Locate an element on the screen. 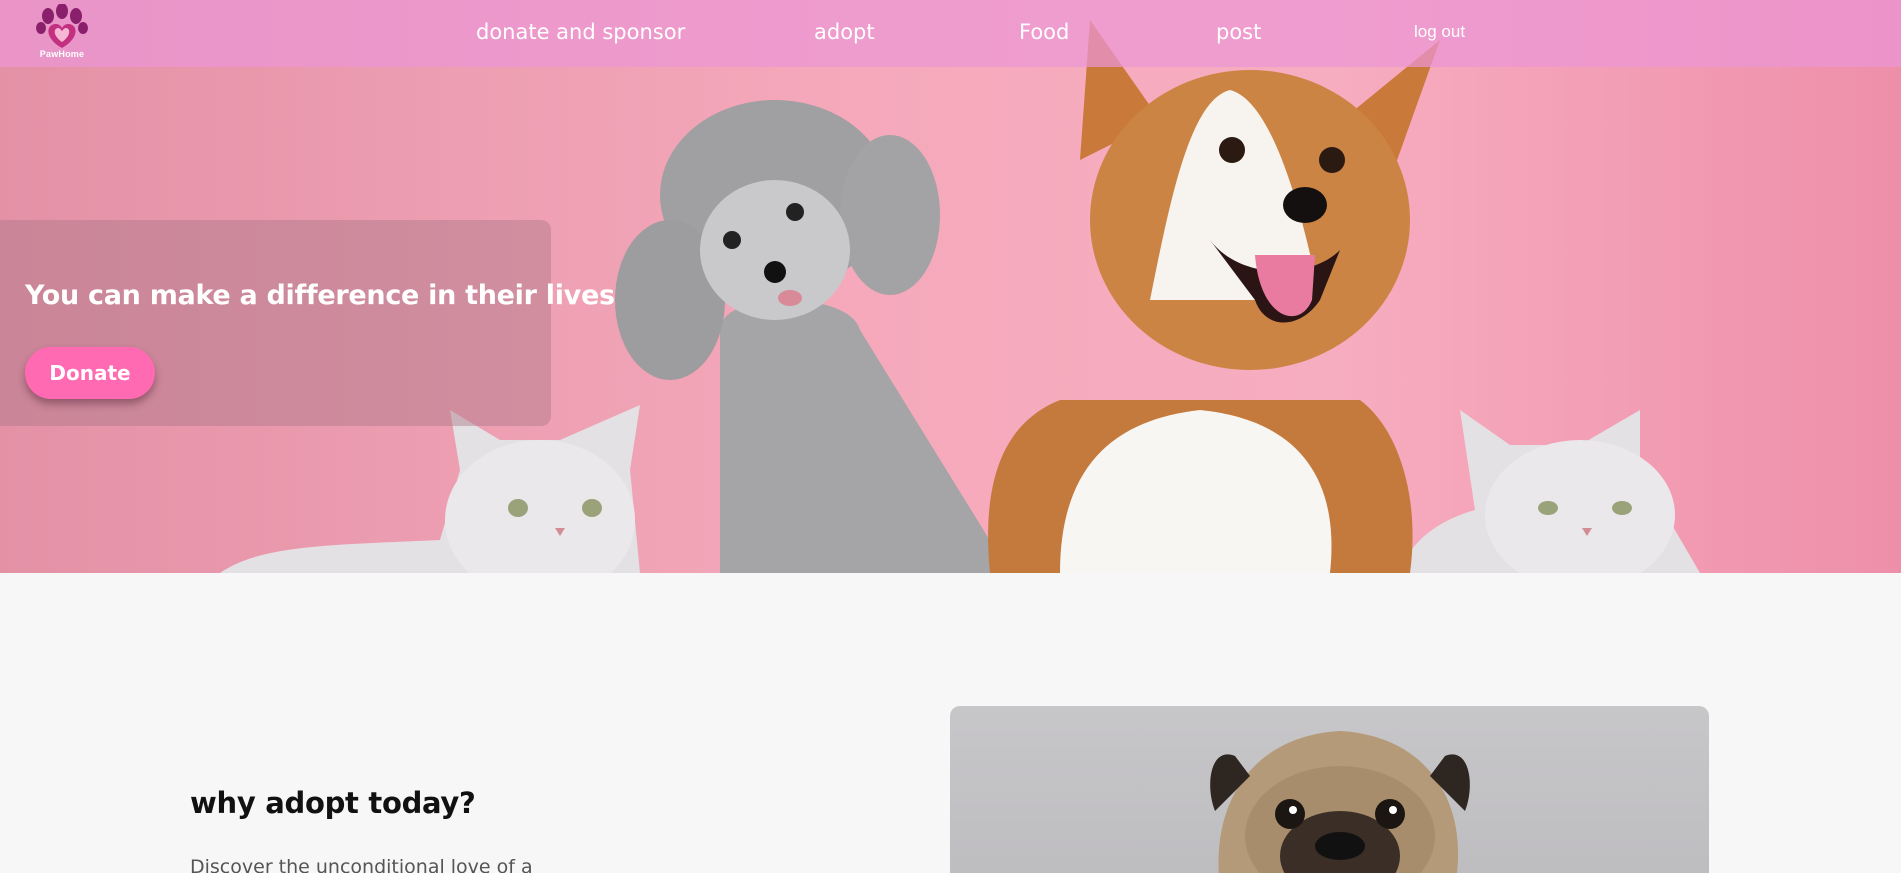 The image size is (1901, 873). logo-text: PawHome is located at coordinates (62, 54).